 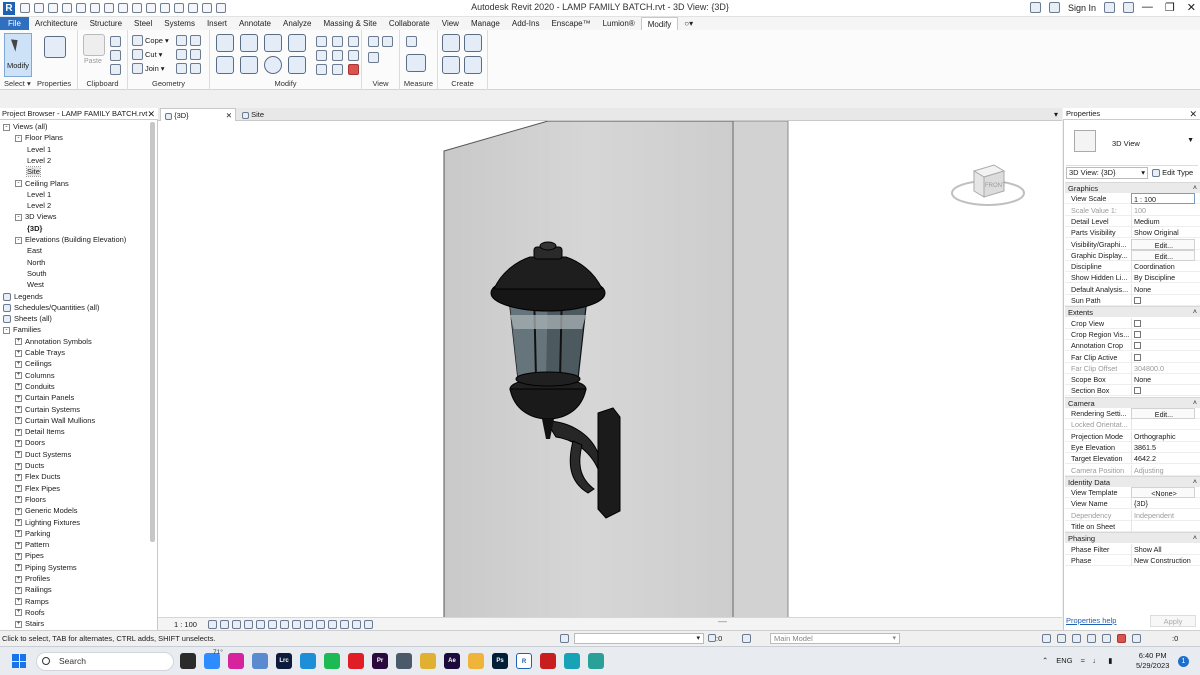 I want to click on tree-item: Level 1, so click(x=39, y=149).